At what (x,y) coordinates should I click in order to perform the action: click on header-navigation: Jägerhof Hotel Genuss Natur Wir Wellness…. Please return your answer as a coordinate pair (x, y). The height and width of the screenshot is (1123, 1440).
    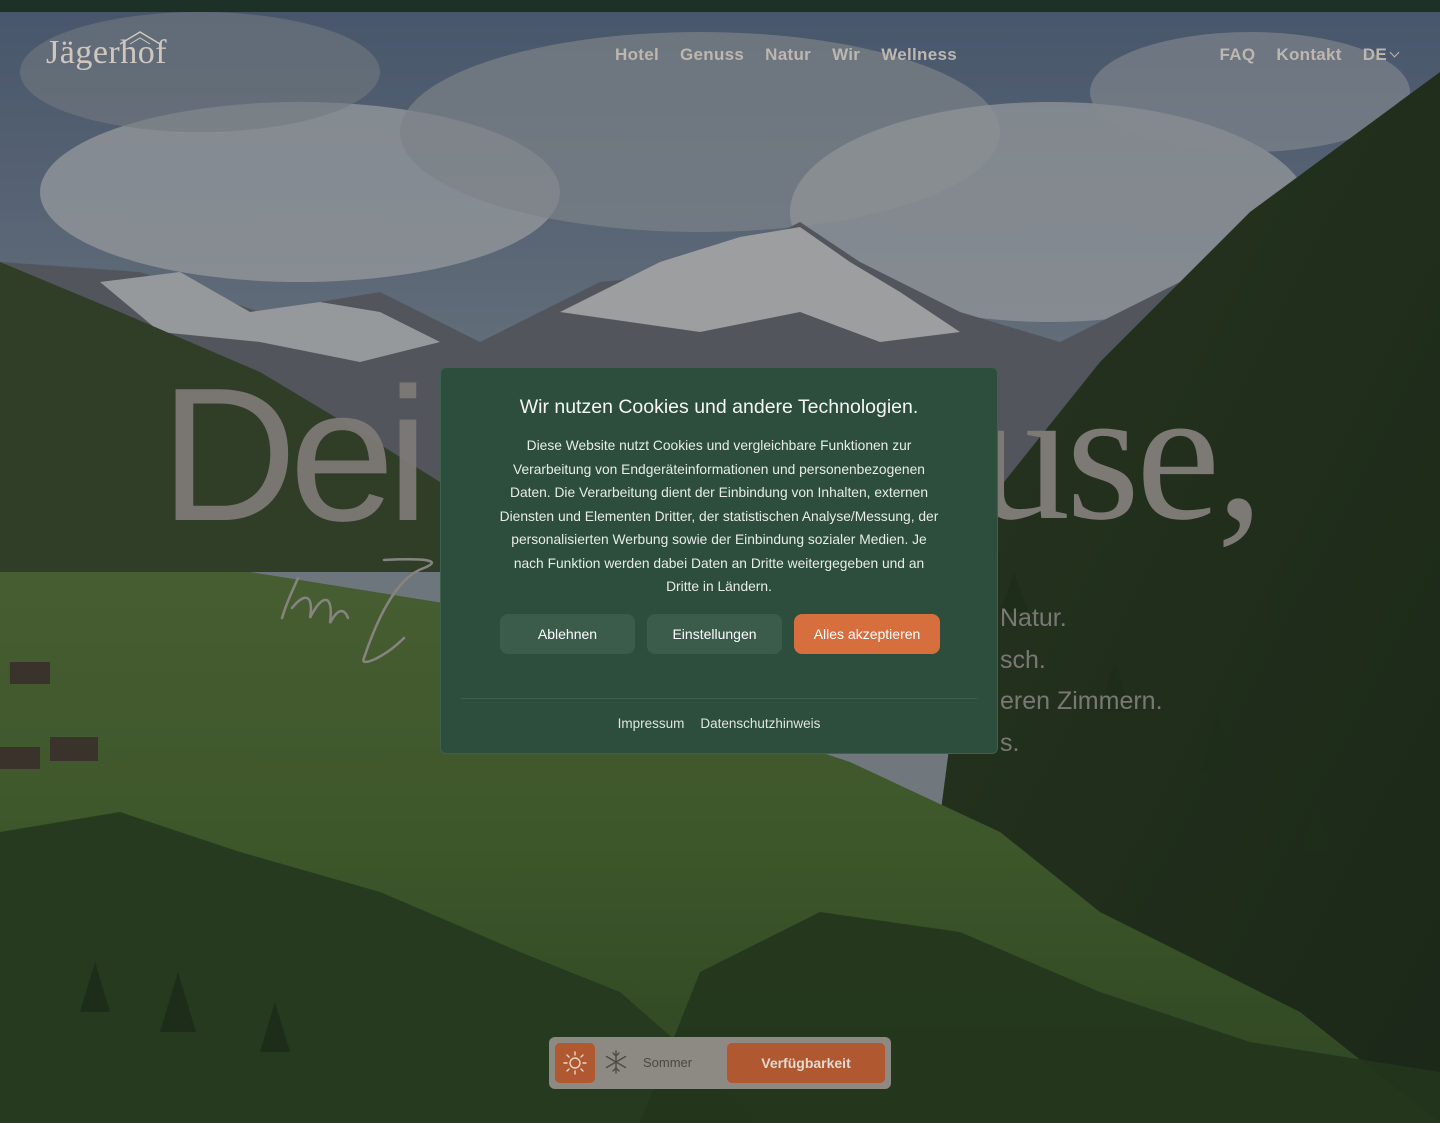
    Looking at the image, I should click on (720, 54).